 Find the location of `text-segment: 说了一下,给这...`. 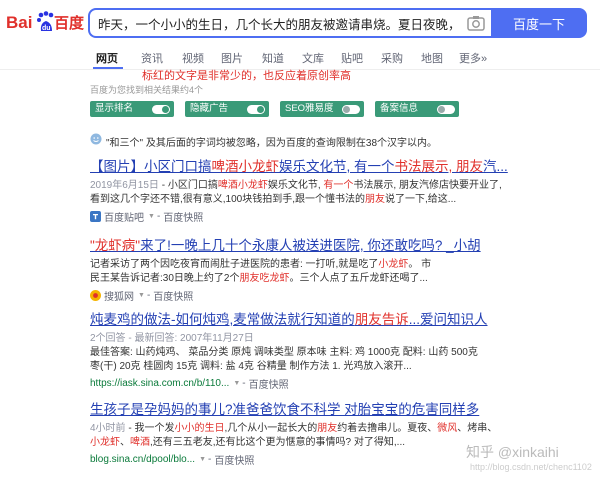

text-segment: 说了一下,给这... is located at coordinates (421, 199).